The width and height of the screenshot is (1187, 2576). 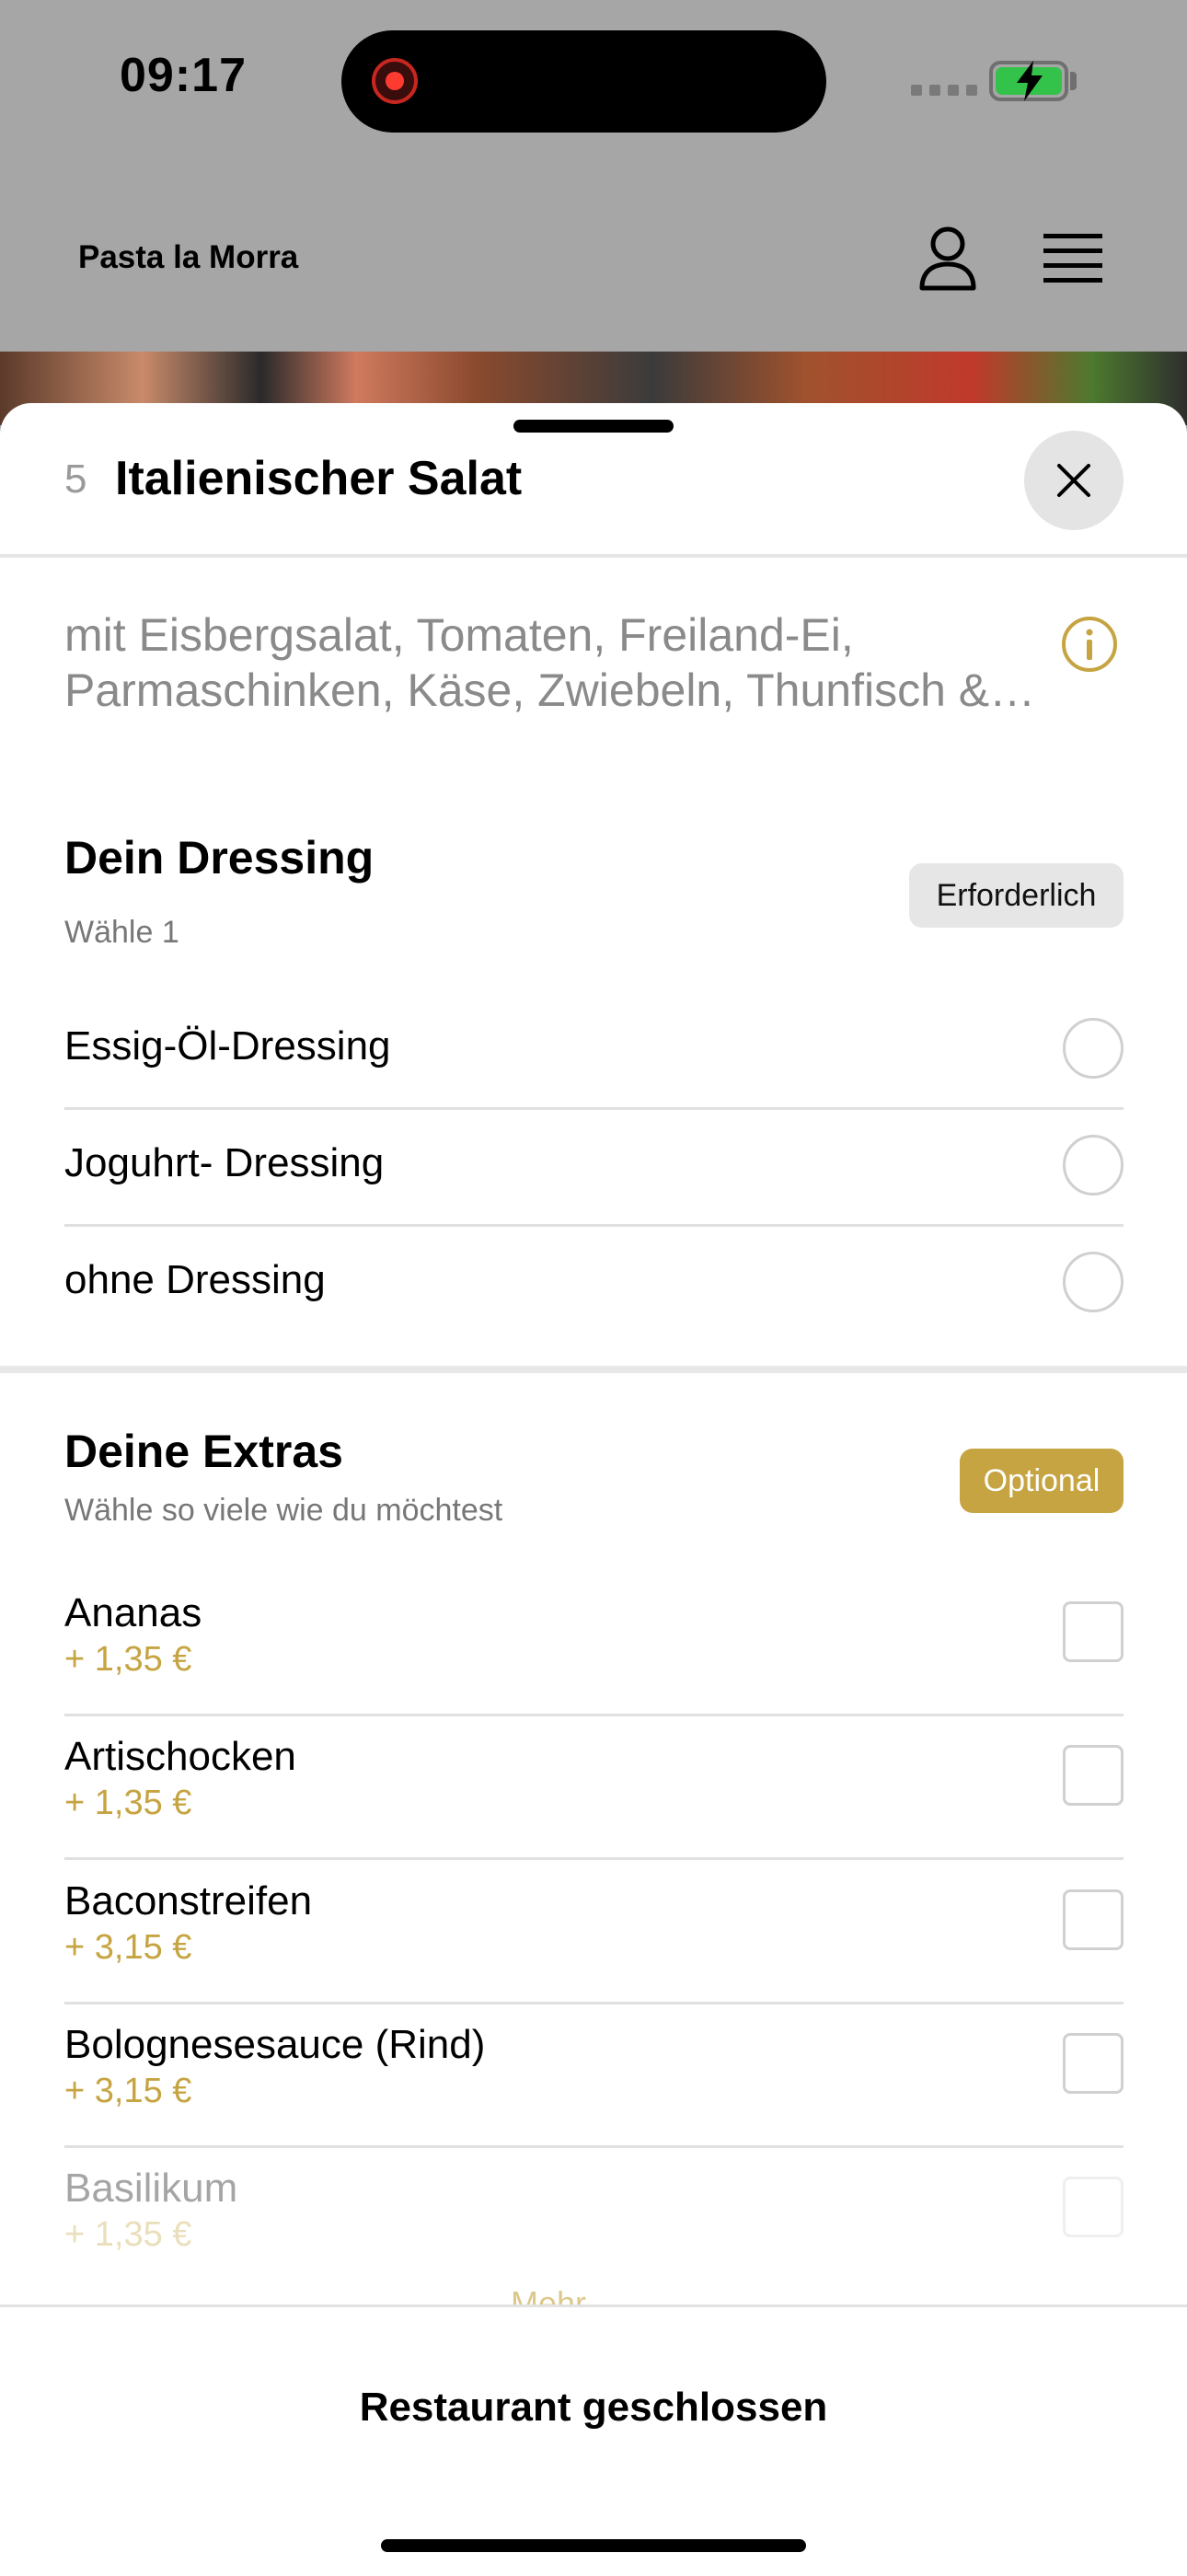 What do you see at coordinates (319, 478) in the screenshot?
I see `item-title: Italienischer Salat` at bounding box center [319, 478].